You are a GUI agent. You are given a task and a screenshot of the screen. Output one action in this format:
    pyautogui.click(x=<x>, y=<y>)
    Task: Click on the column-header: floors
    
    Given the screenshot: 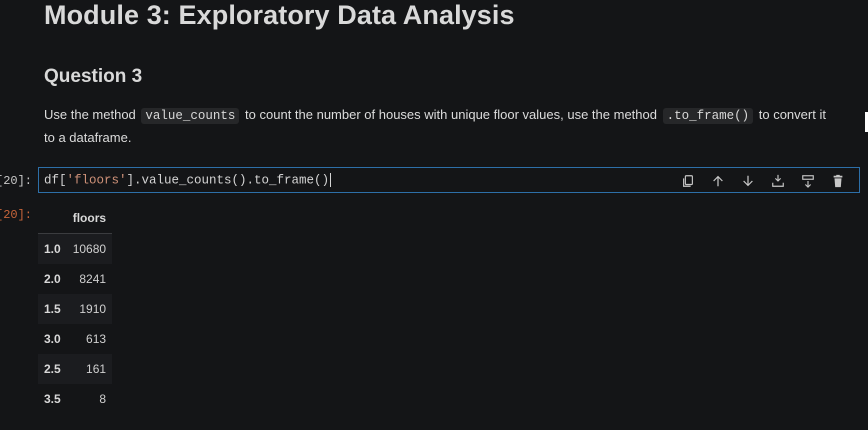 What is the action you would take?
    pyautogui.click(x=89, y=218)
    